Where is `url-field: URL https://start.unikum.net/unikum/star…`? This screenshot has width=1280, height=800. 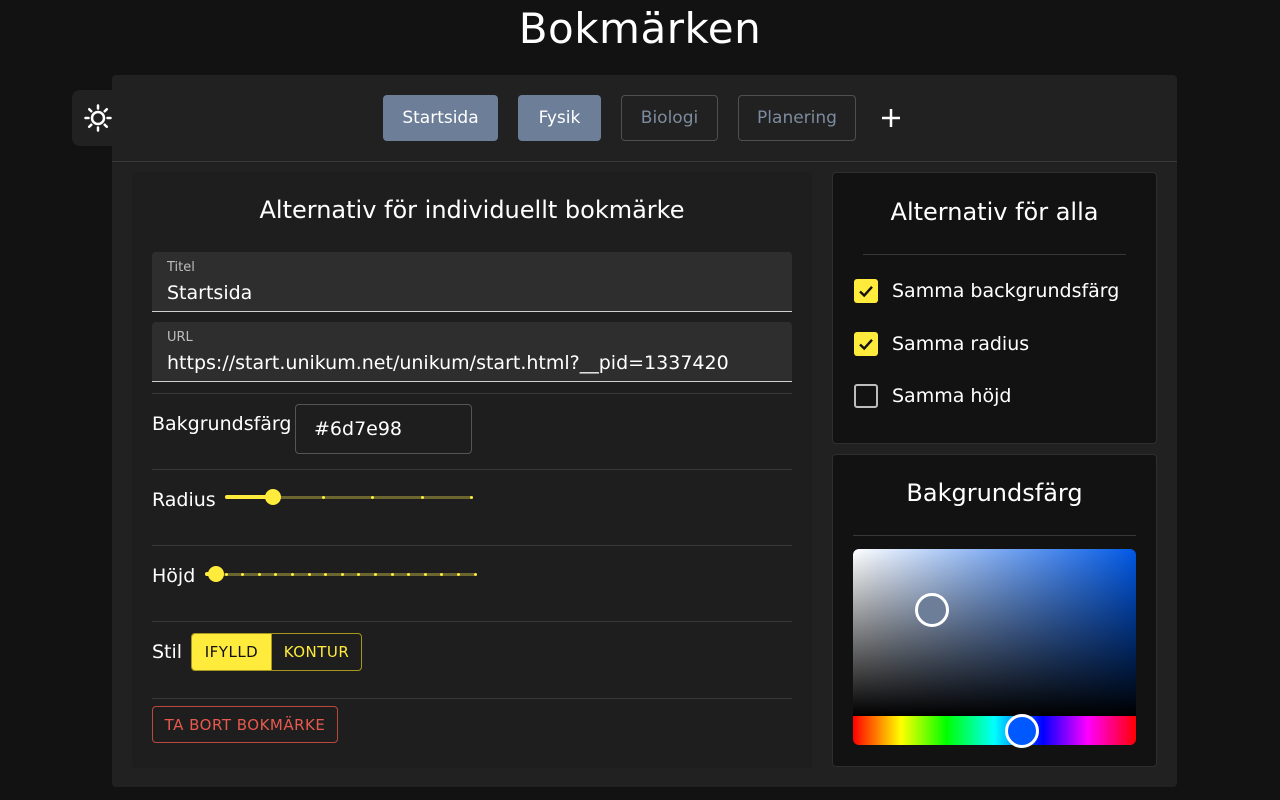 url-field: URL https://start.unikum.net/unikum/star… is located at coordinates (472, 352).